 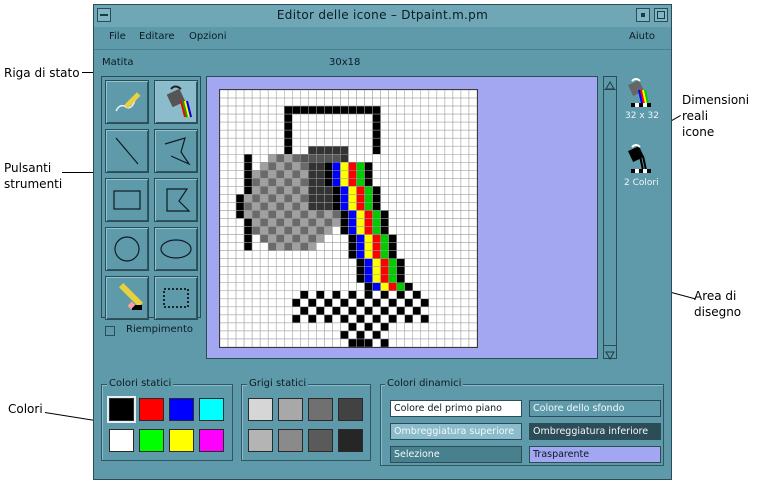 I want to click on minimize-button, so click(x=643, y=15).